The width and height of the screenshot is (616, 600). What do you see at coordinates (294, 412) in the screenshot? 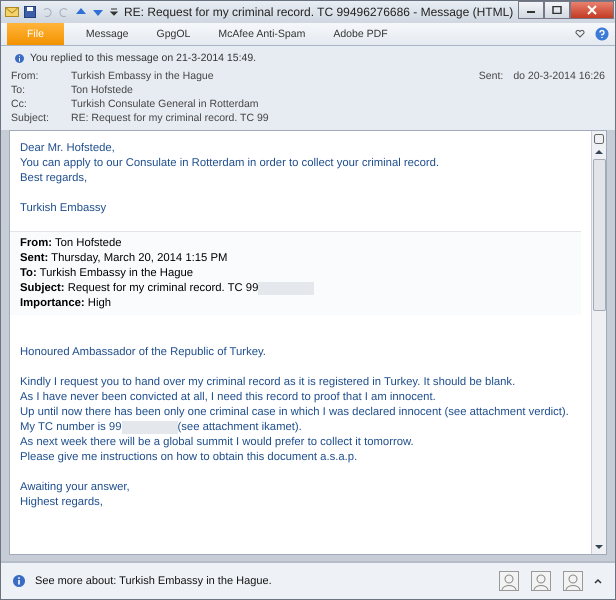
I see `message-line: Up until now there has been only one criminal case in which I was declared innocent (see attachment verdict).` at bounding box center [294, 412].